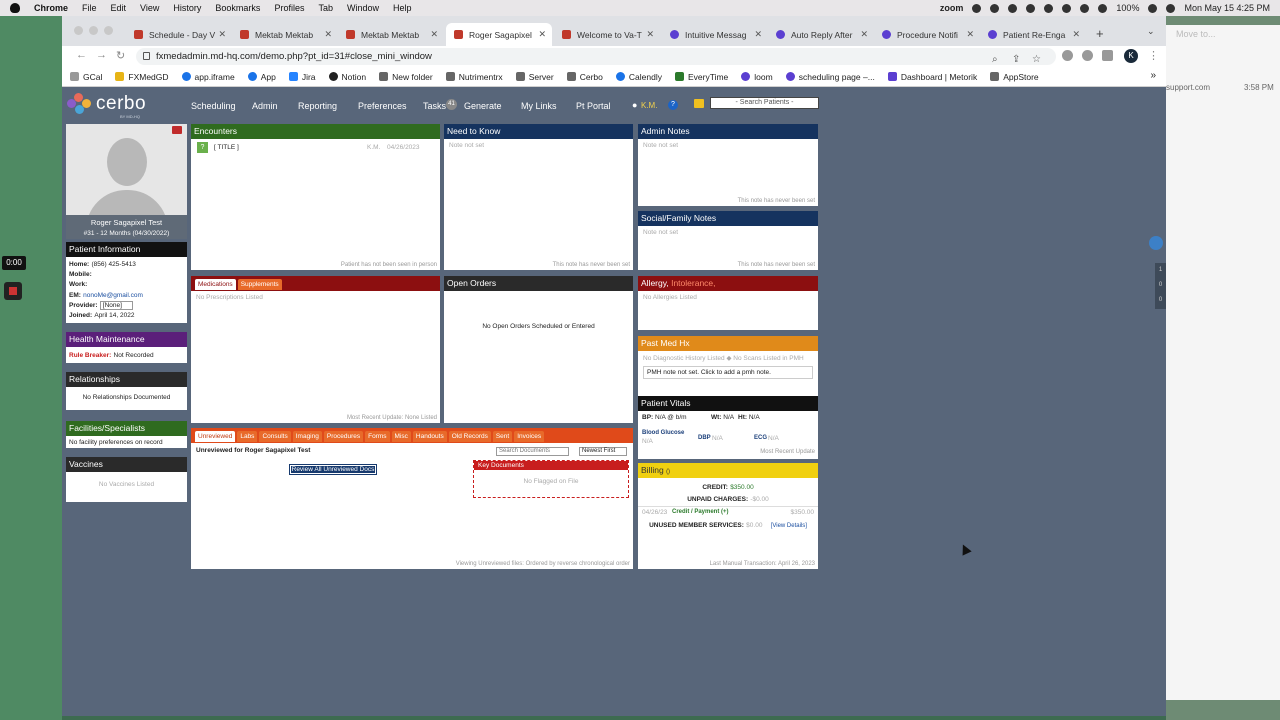 The image size is (1280, 720). What do you see at coordinates (259, 284) in the screenshot?
I see `tab-supplements: Supplements` at bounding box center [259, 284].